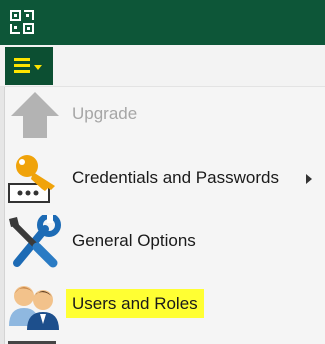 Image resolution: width=325 pixels, height=344 pixels. I want to click on menu-item-label: Credentials and Passwords, so click(175, 177).